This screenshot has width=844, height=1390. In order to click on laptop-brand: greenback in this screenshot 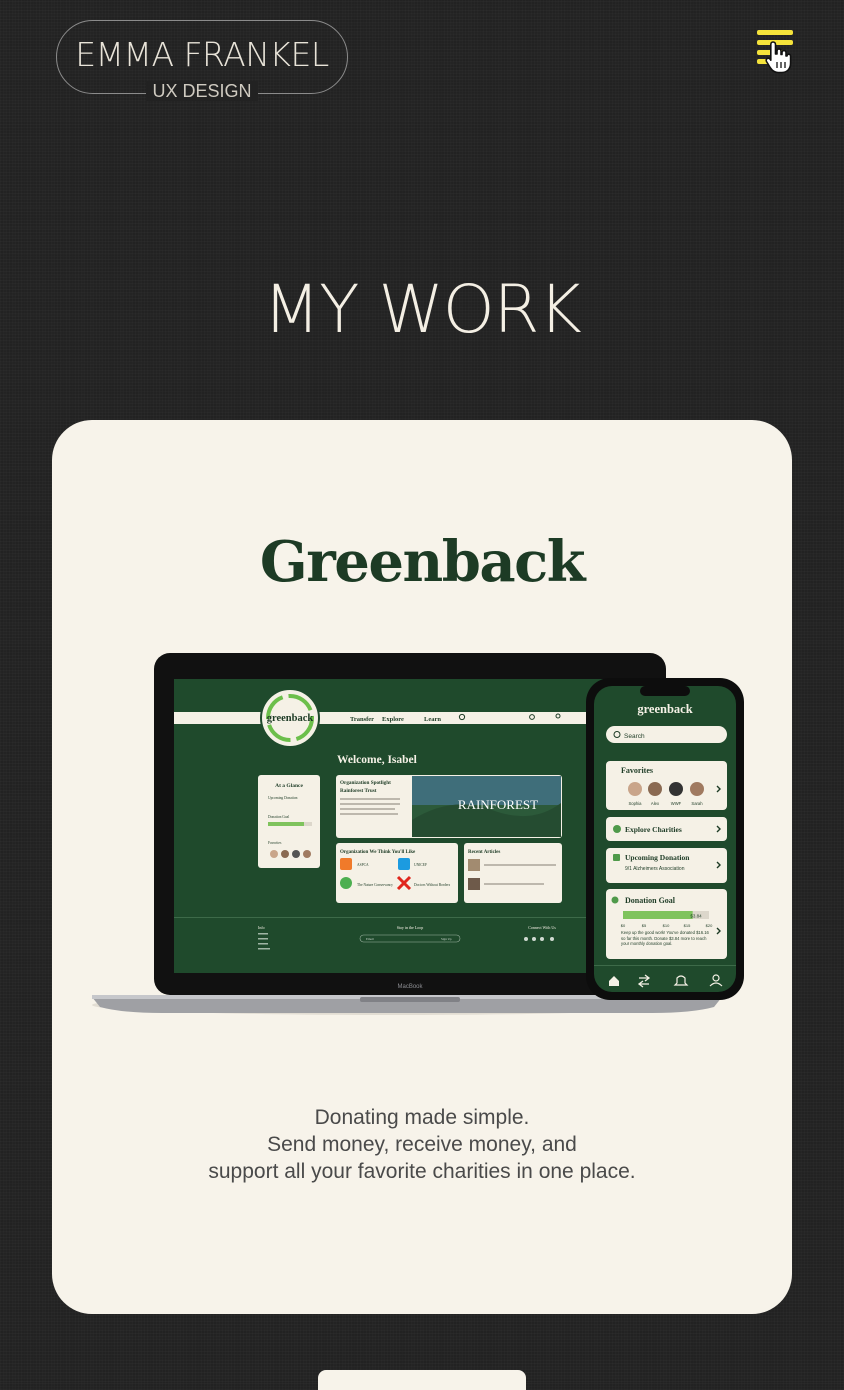, I will do `click(290, 718)`.